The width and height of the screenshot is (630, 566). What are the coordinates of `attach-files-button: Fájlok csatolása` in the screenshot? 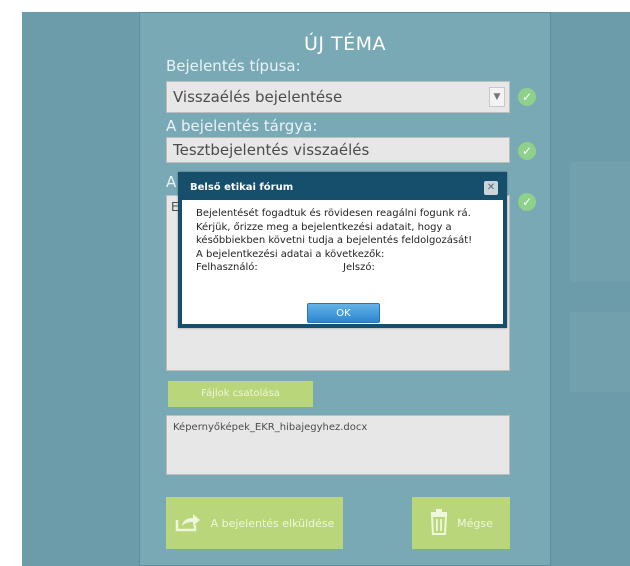 It's located at (240, 394).